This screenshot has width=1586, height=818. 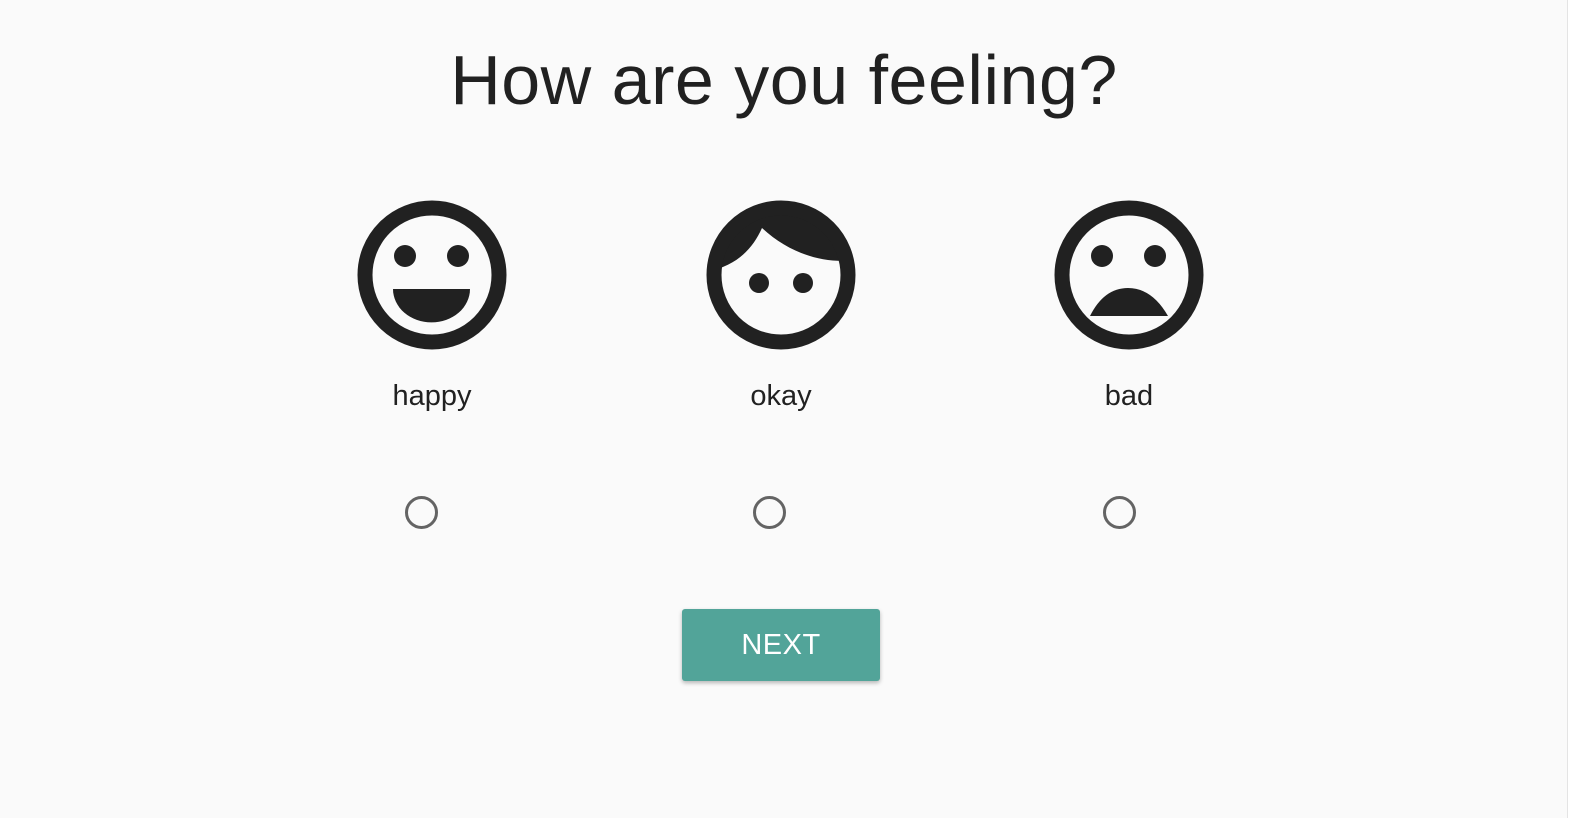 What do you see at coordinates (432, 370) in the screenshot?
I see `option-happy: happy` at bounding box center [432, 370].